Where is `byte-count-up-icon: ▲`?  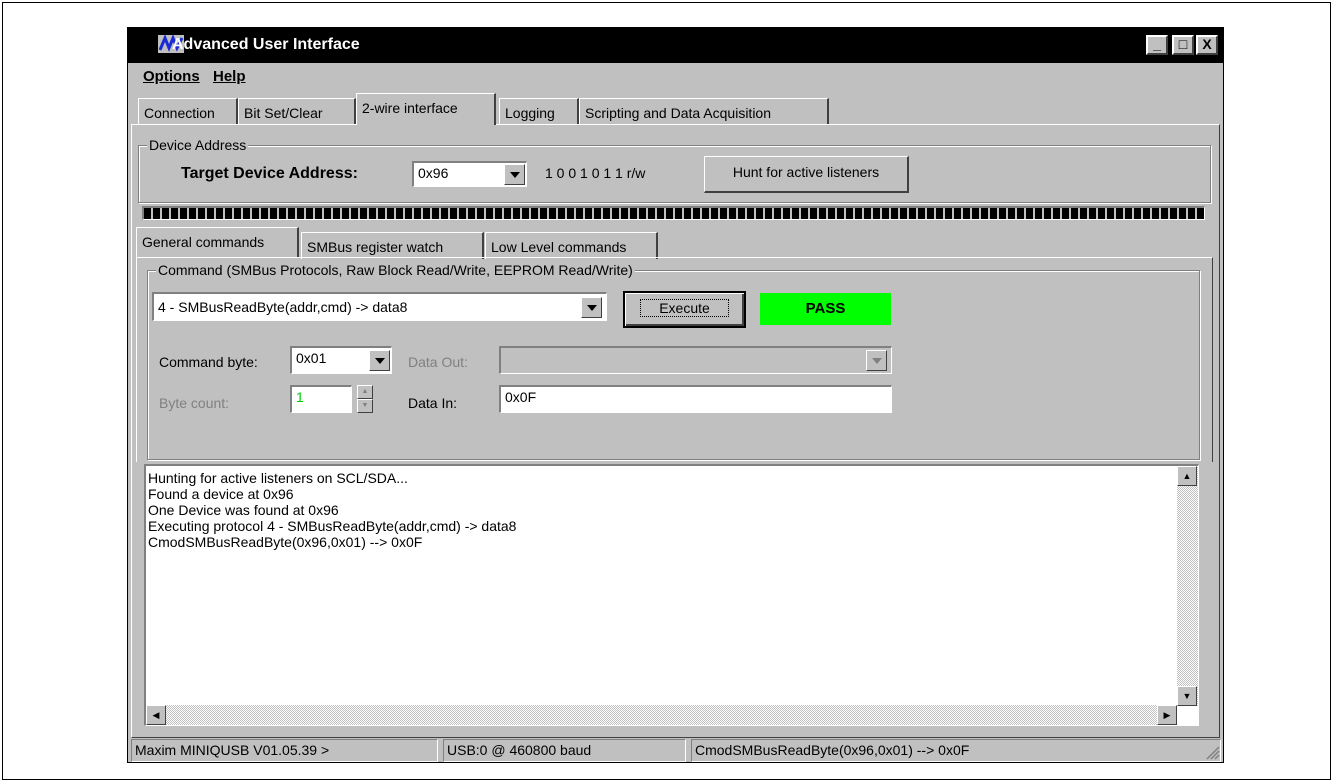 byte-count-up-icon: ▲ is located at coordinates (365, 392).